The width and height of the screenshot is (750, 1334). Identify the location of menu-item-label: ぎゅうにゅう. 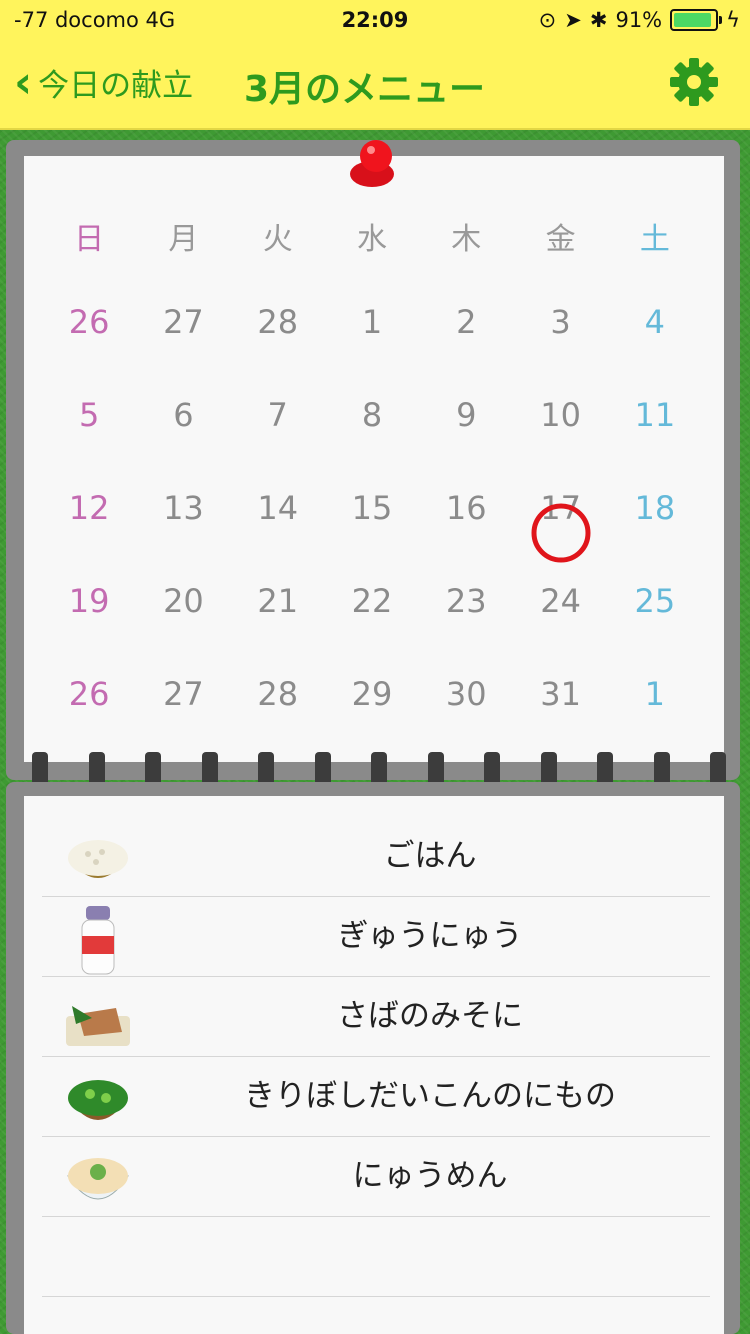
(430, 936).